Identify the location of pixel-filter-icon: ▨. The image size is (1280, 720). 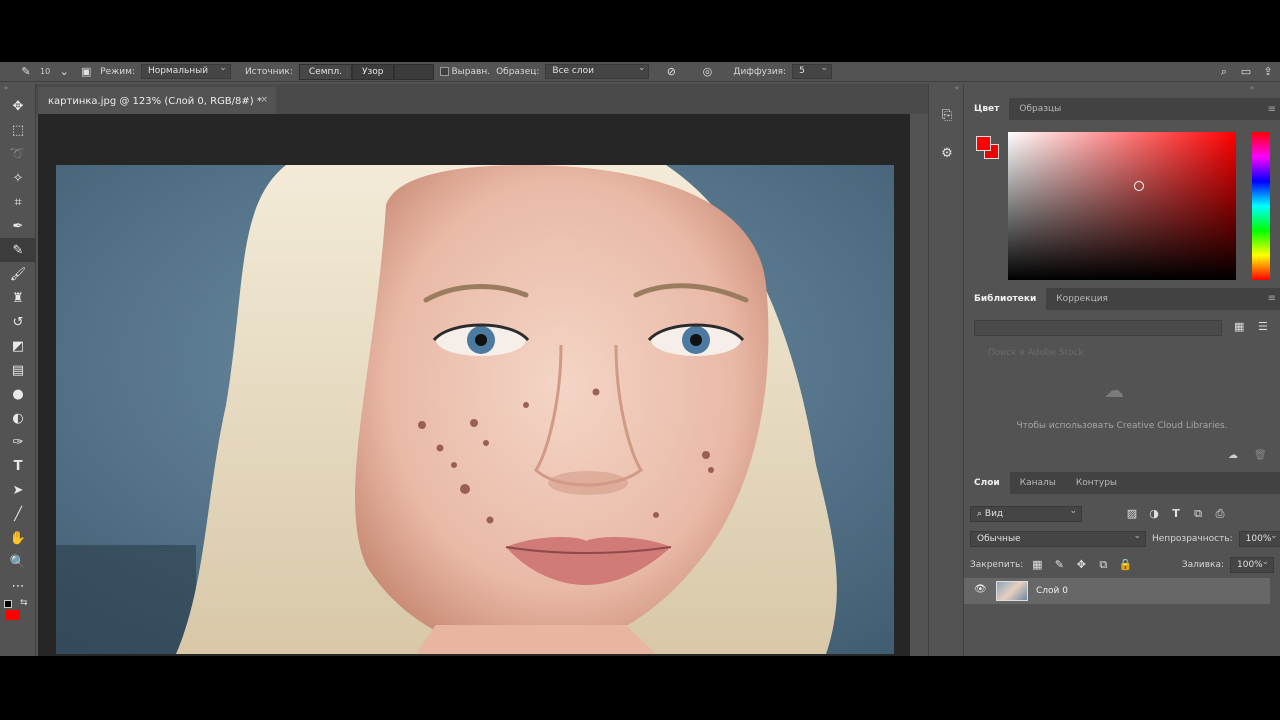
(1132, 514).